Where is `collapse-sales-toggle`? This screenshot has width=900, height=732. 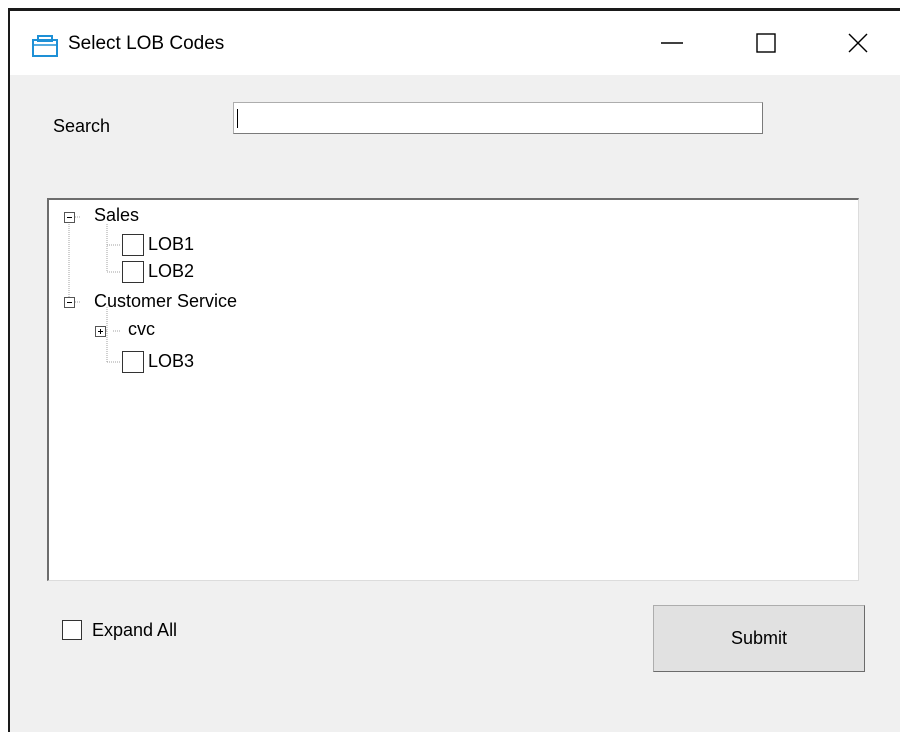 collapse-sales-toggle is located at coordinates (69, 217).